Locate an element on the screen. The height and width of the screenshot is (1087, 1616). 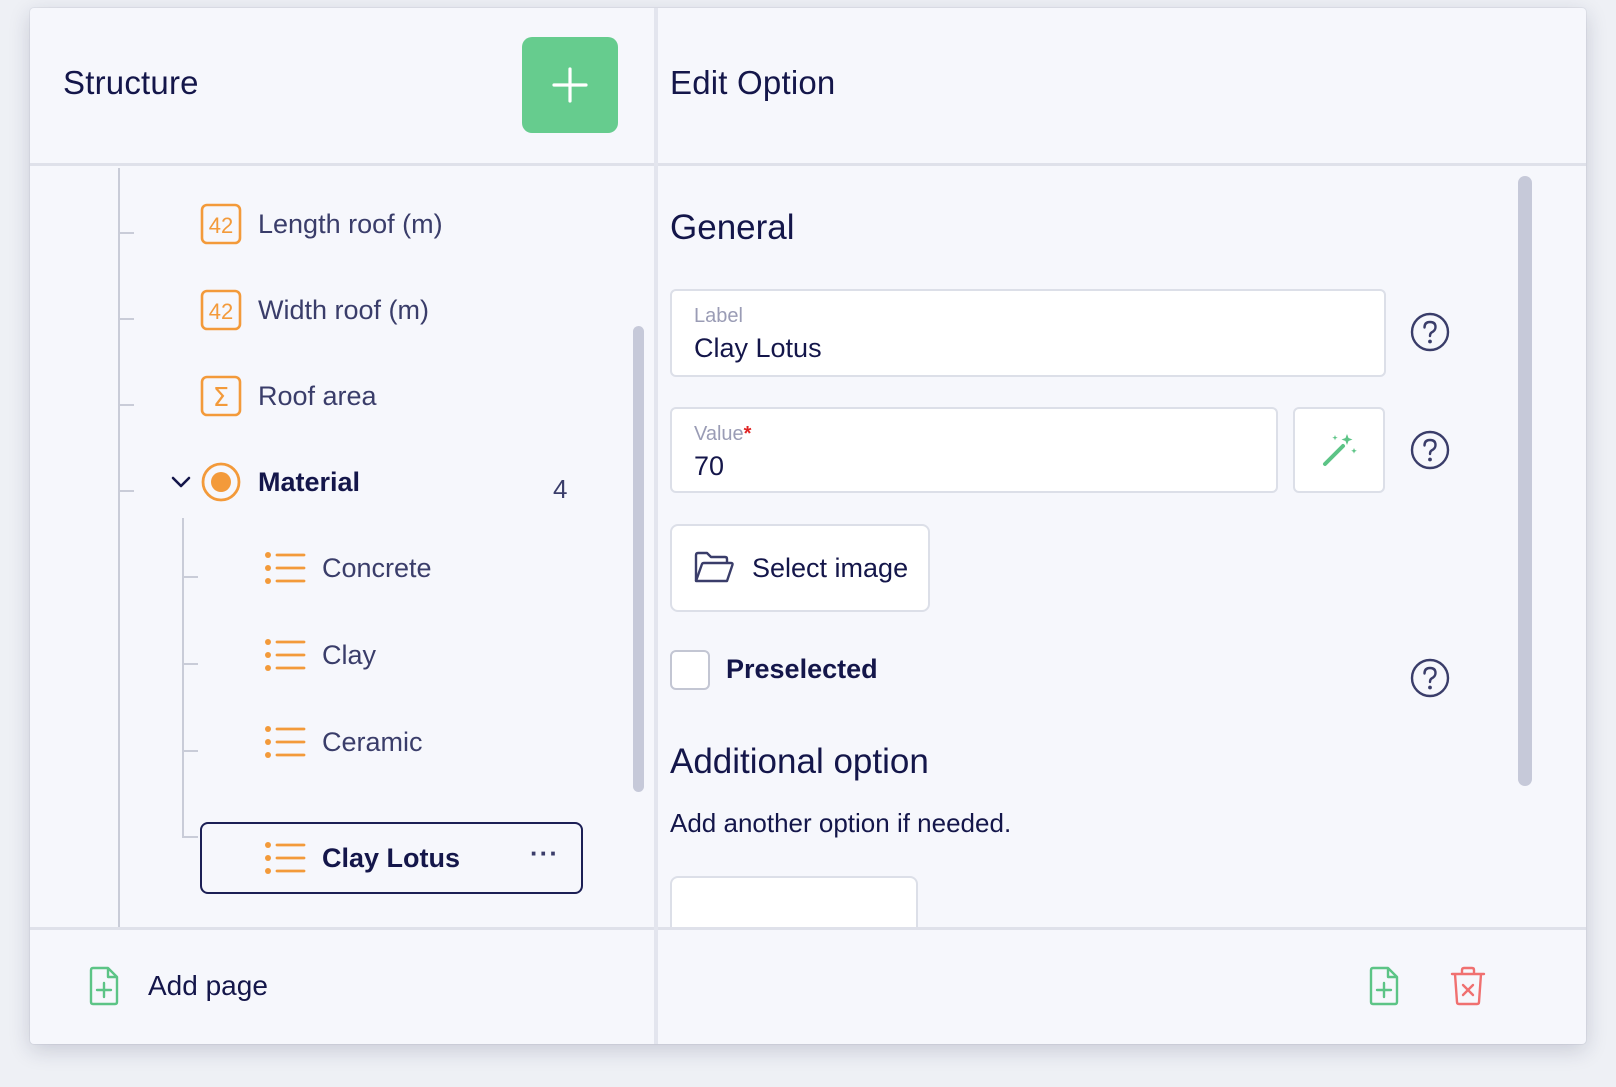
add-page-button: Add page is located at coordinates (178, 986).